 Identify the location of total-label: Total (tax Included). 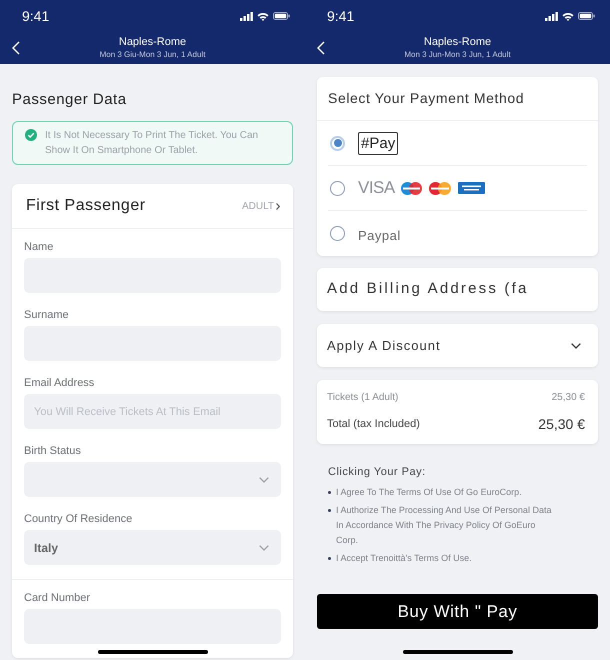
(373, 424).